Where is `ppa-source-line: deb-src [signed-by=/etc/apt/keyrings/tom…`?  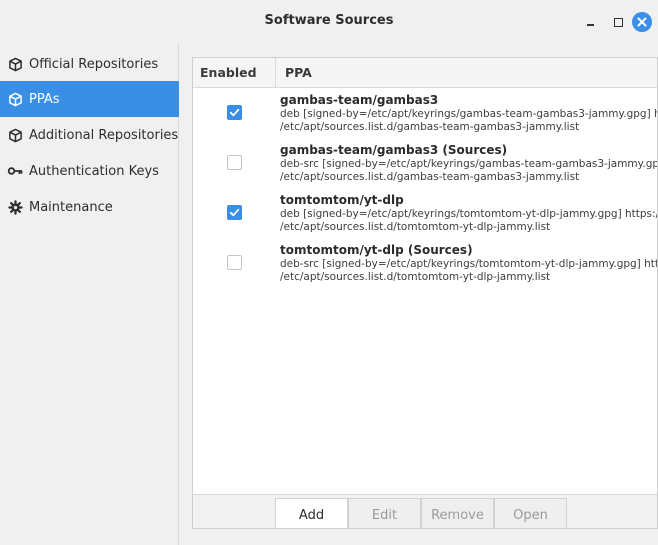
ppa-source-line: deb-src [signed-by=/etc/apt/keyrings/tom… is located at coordinates (469, 264).